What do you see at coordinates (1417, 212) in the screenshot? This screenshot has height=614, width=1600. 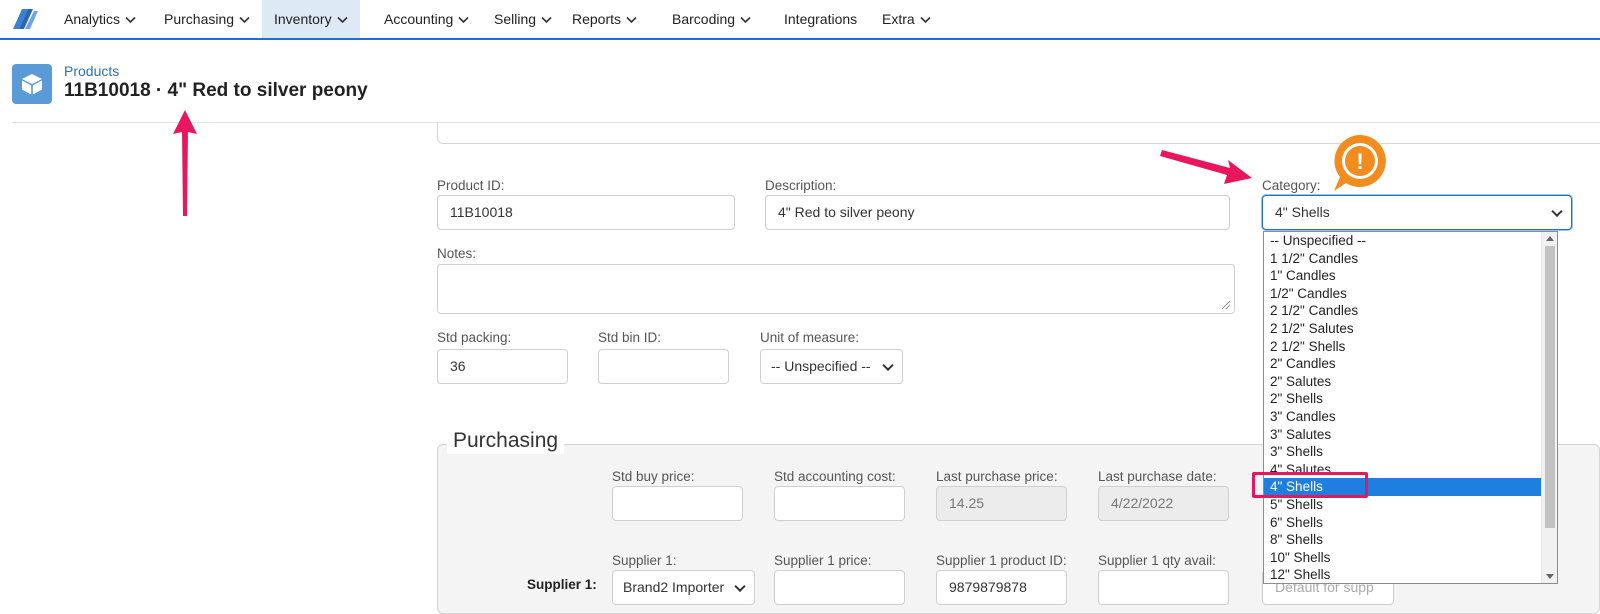 I see `category-select: 4" Shells` at bounding box center [1417, 212].